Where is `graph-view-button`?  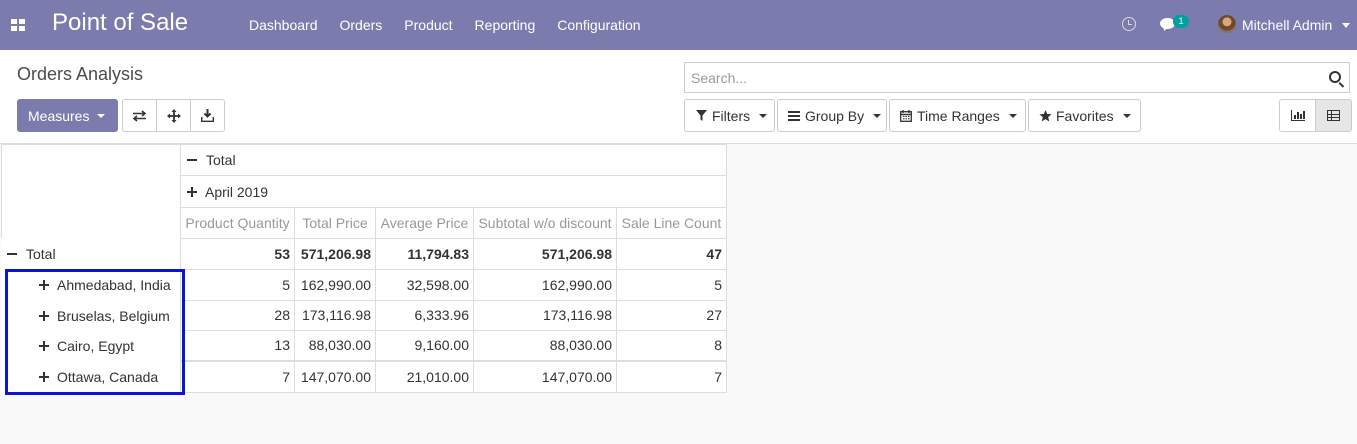
graph-view-button is located at coordinates (1297, 115).